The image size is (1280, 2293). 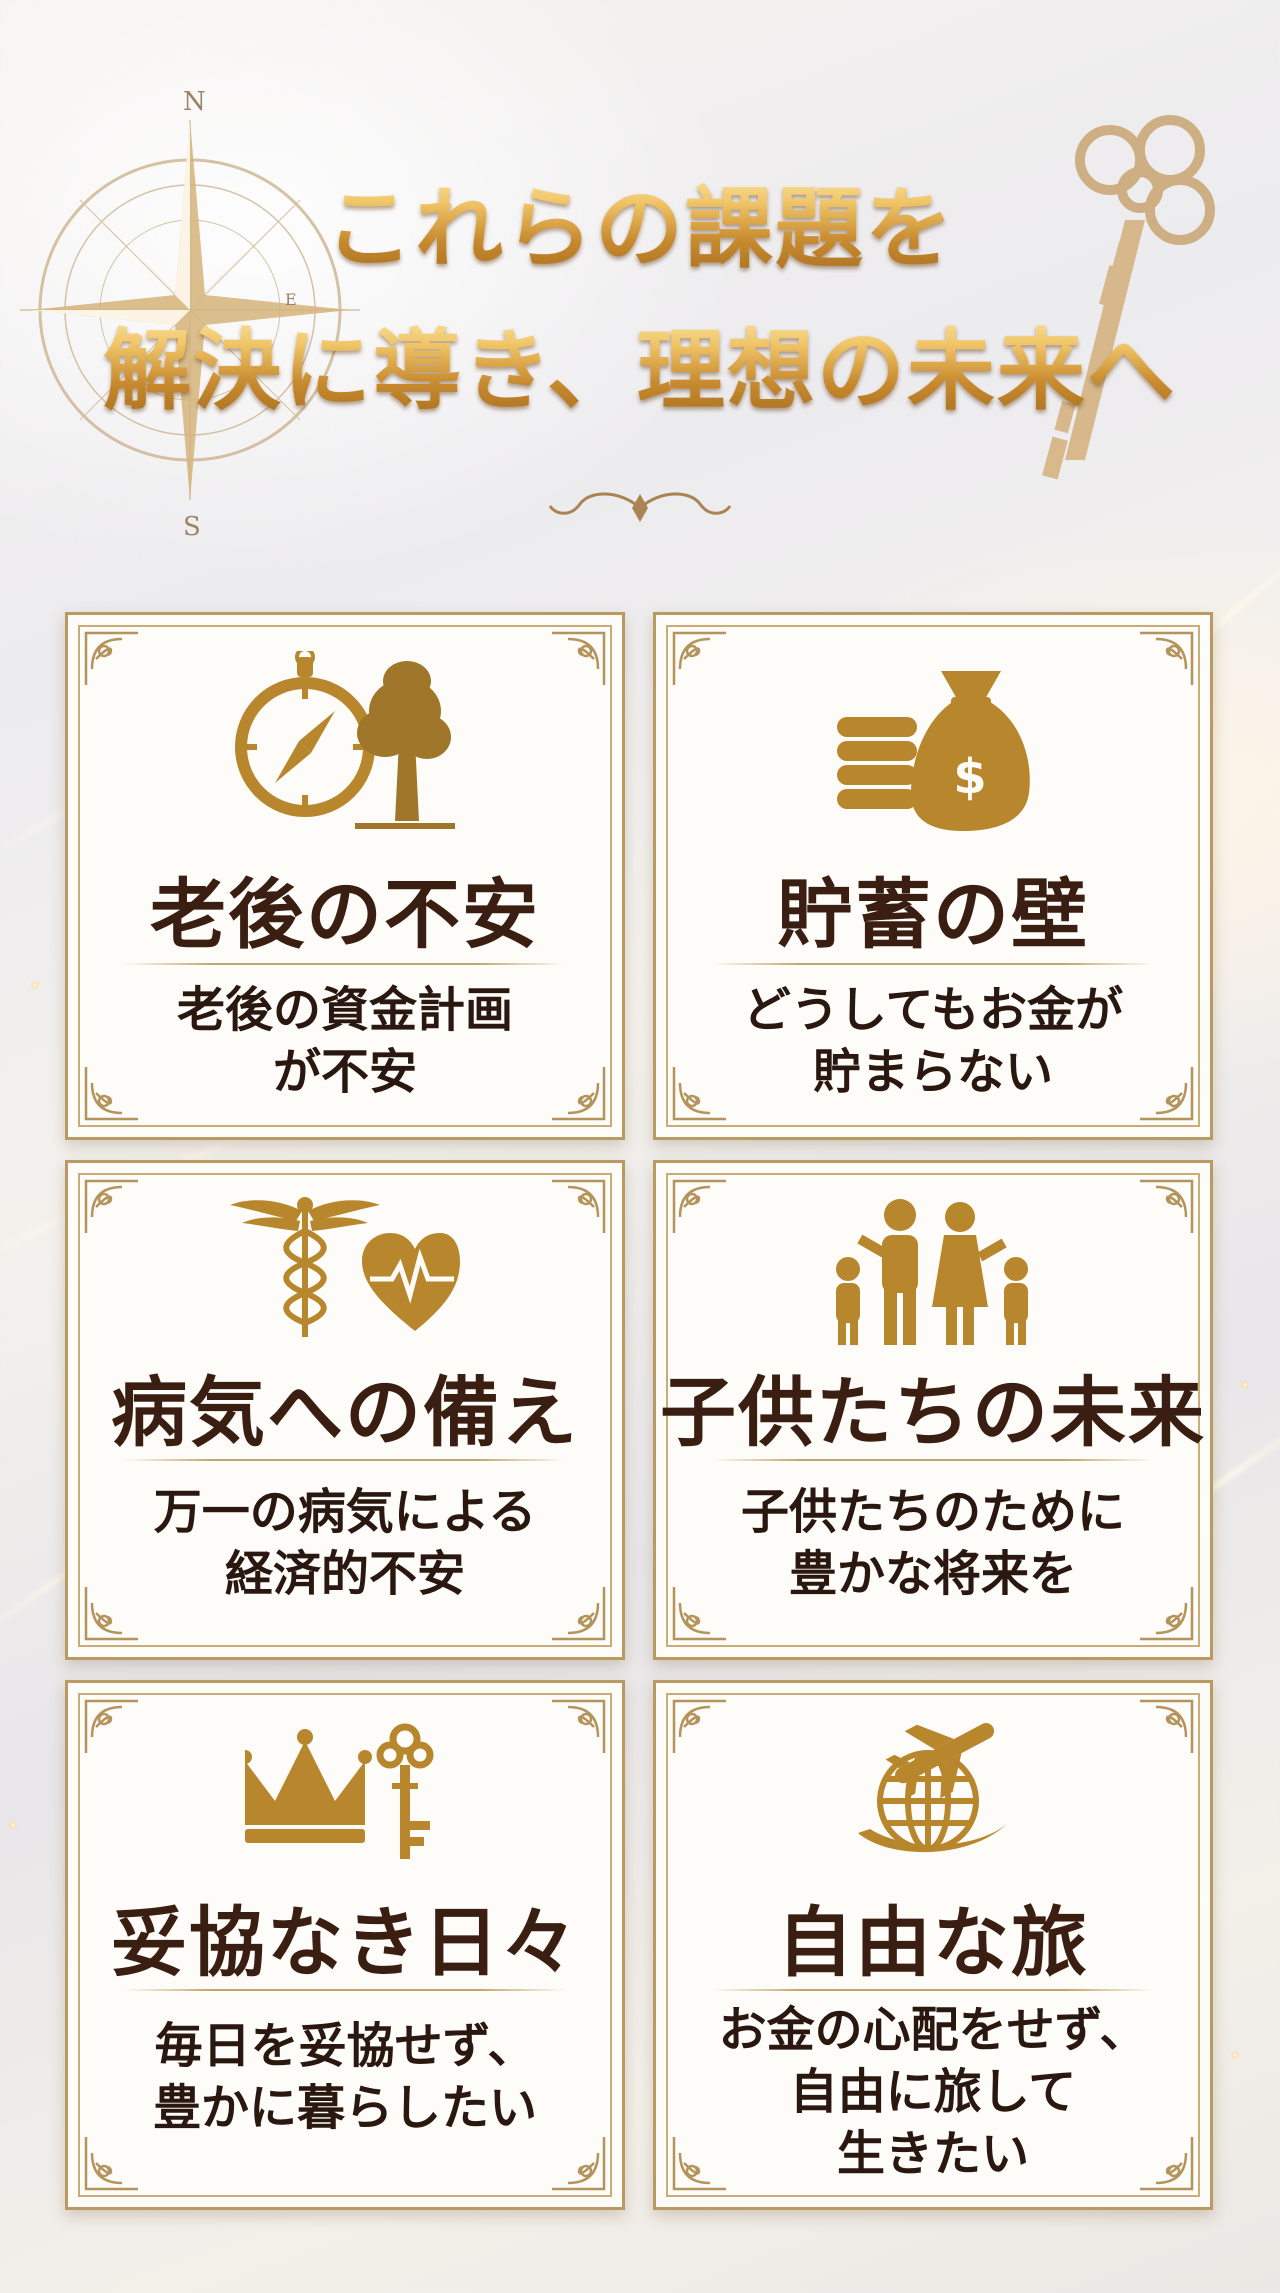 I want to click on card-description: 老後の資金計画 が不安, so click(x=344, y=1041).